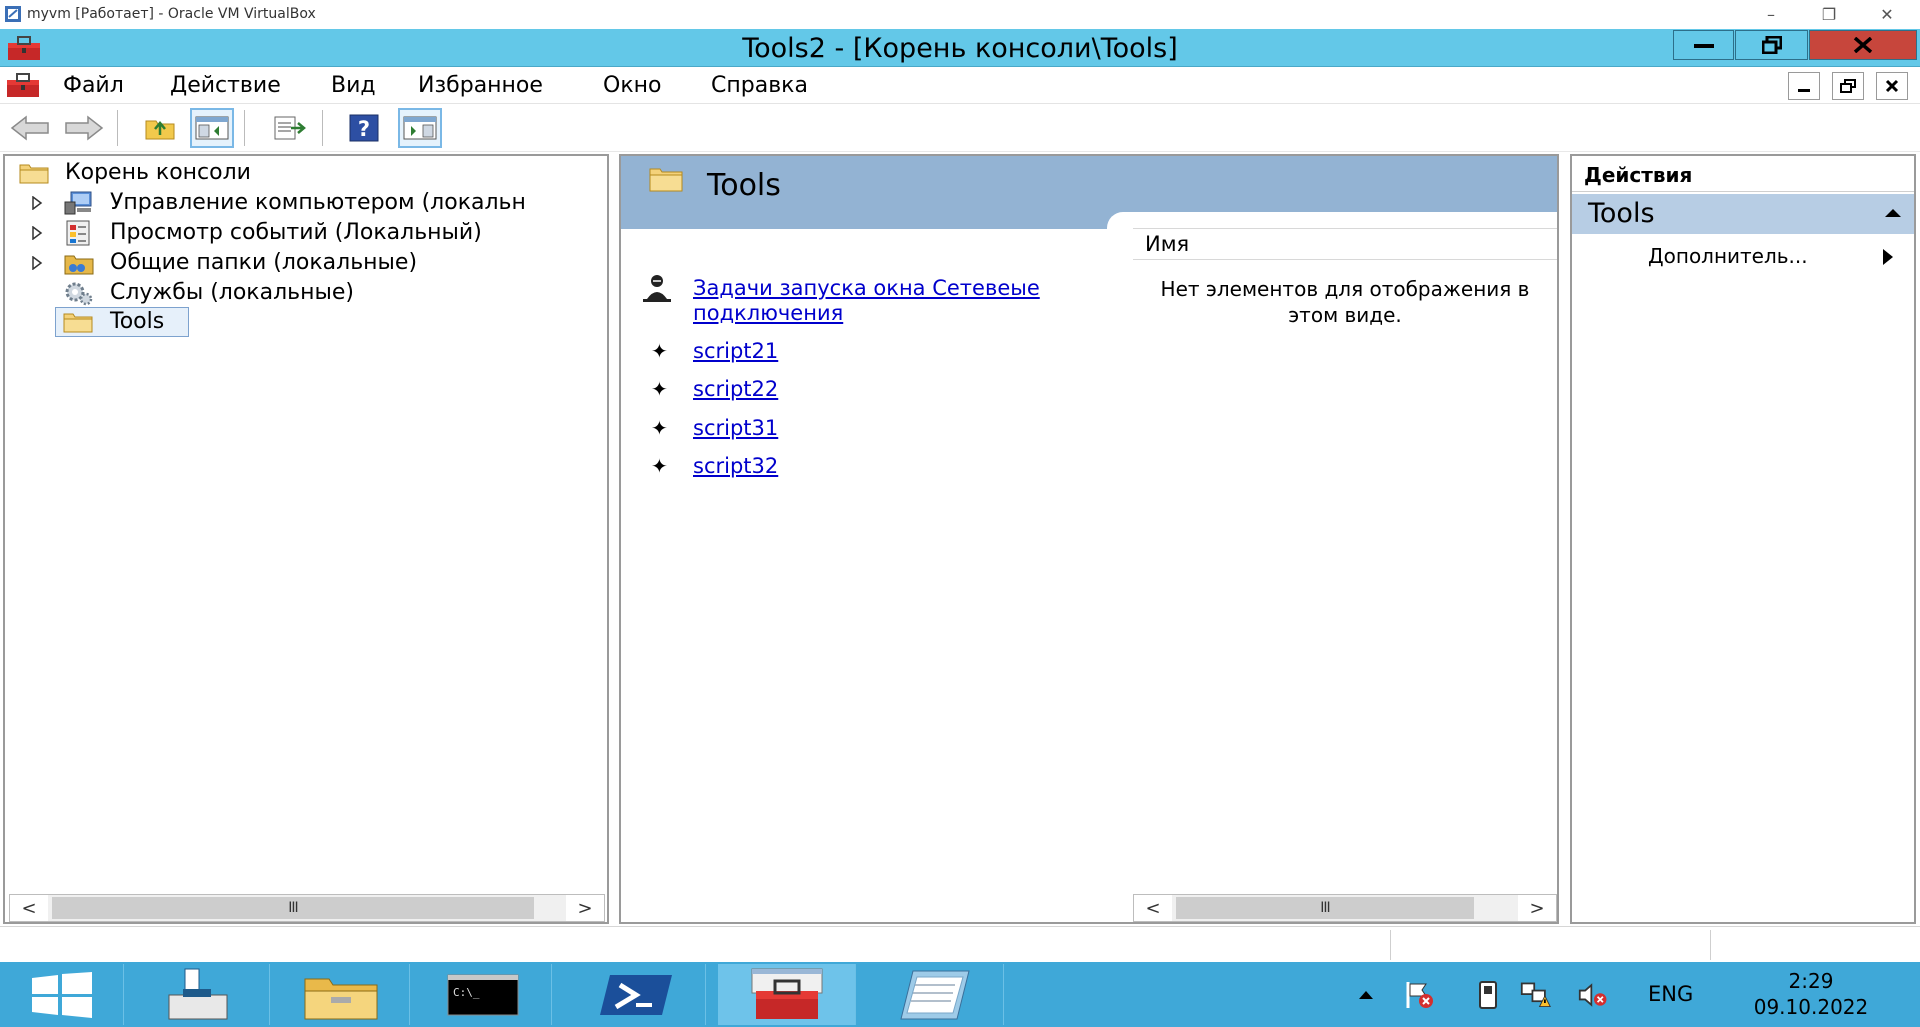 Image resolution: width=1920 pixels, height=1027 pixels. I want to click on console-tree-icon, so click(212, 128).